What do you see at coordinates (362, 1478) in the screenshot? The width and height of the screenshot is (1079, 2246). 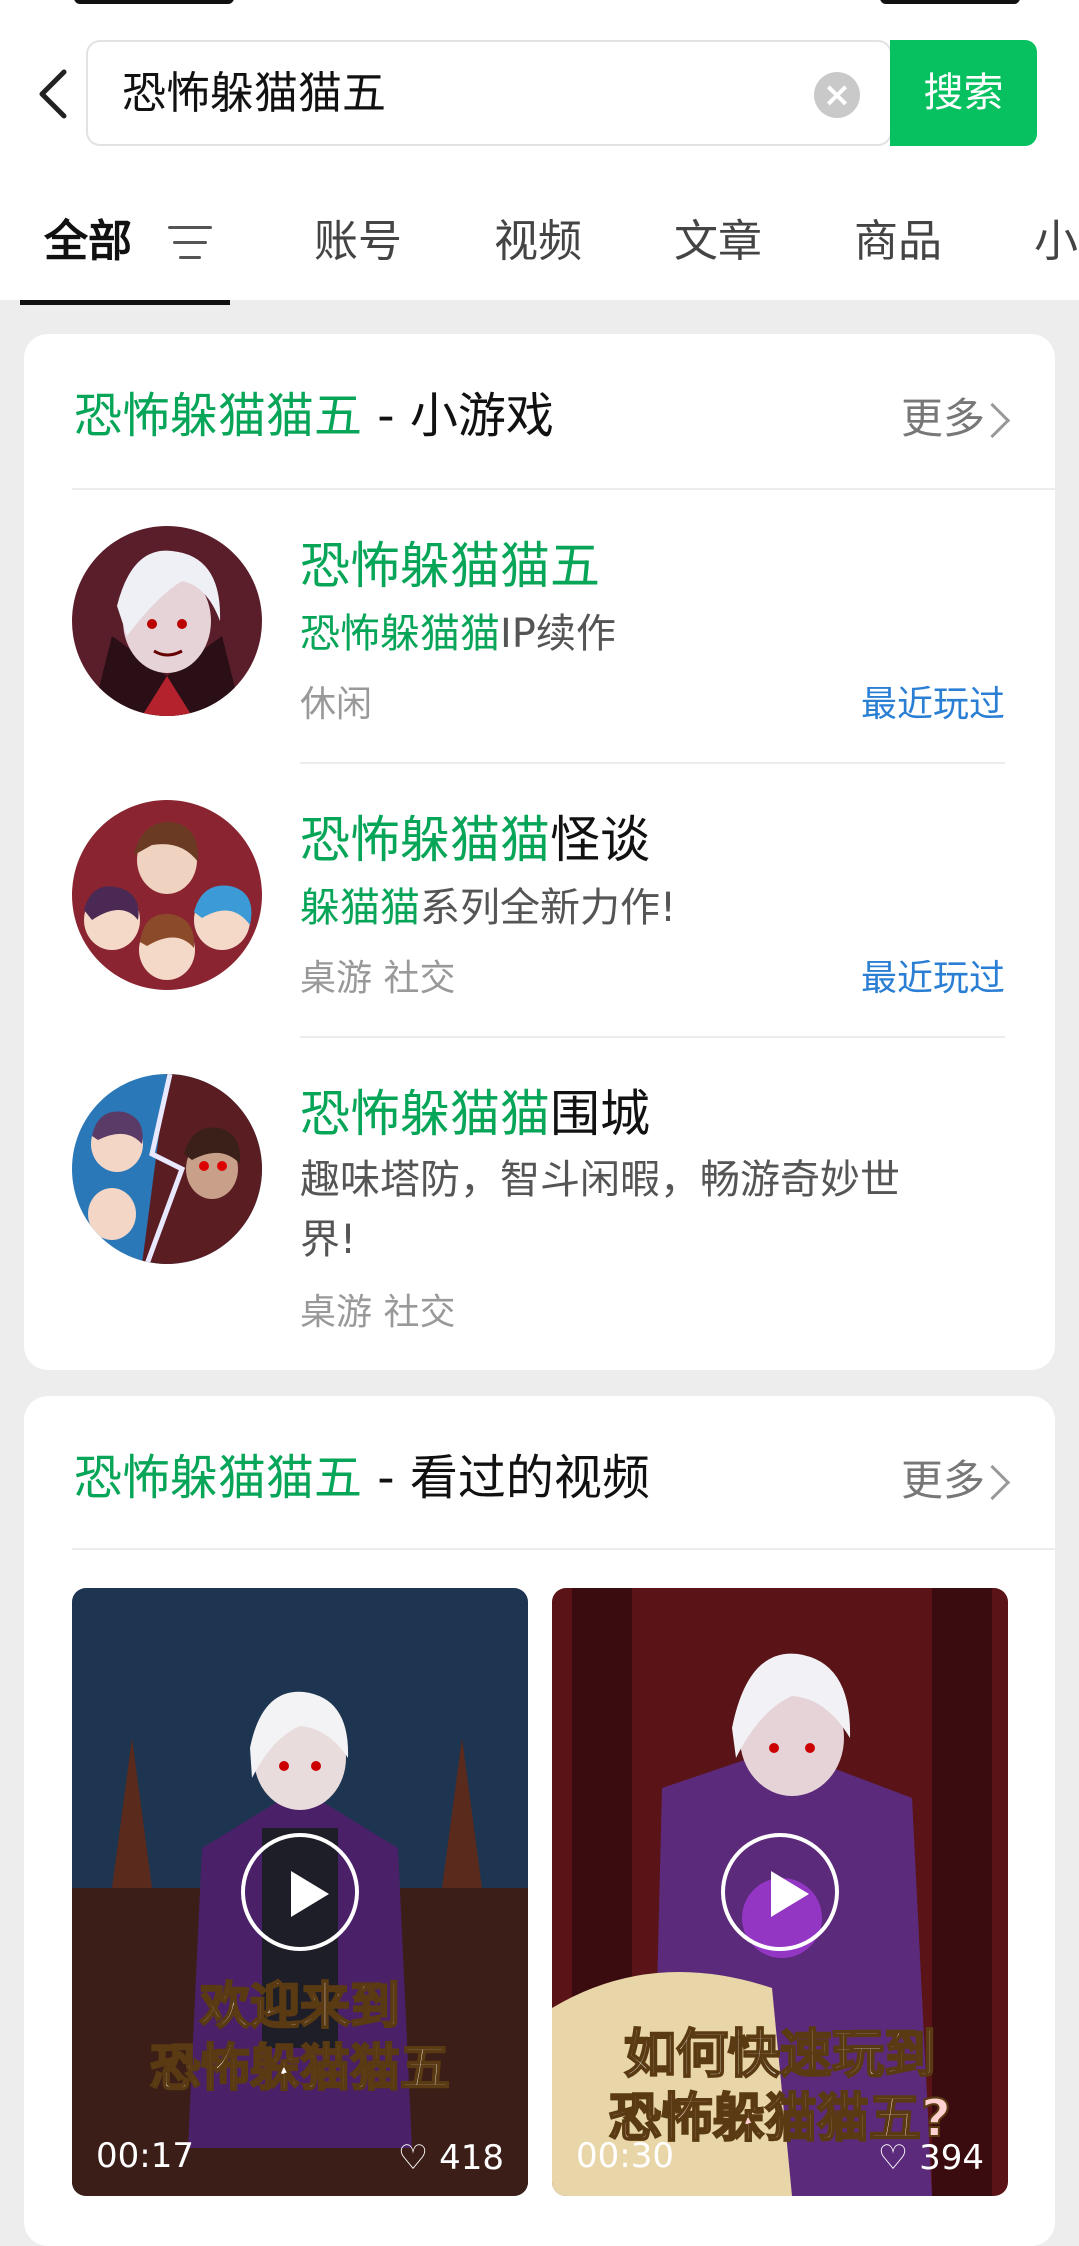 I see `videos-section-title: 恐怖躲猫猫五 - 看过的视频` at bounding box center [362, 1478].